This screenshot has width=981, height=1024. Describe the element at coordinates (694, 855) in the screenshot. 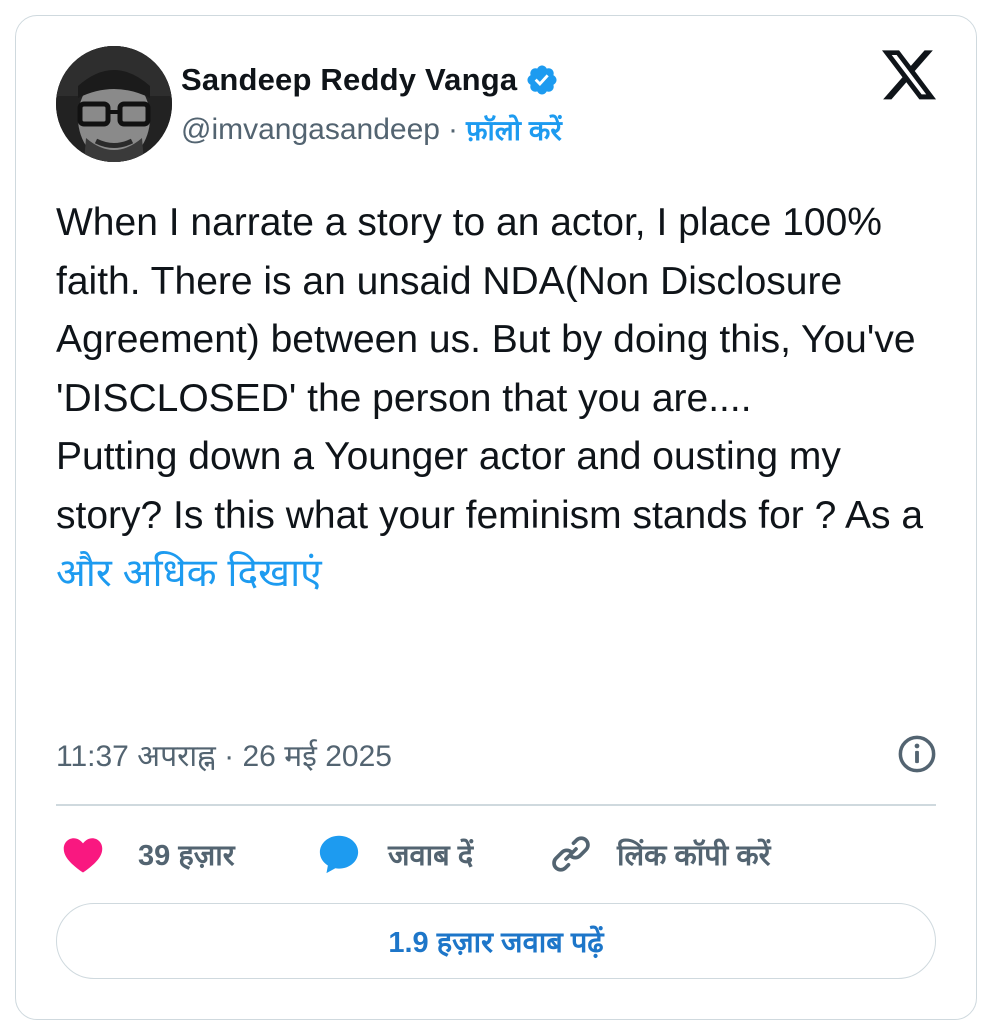

I see `copy-link-label: लिंक कॉपी करें` at that location.